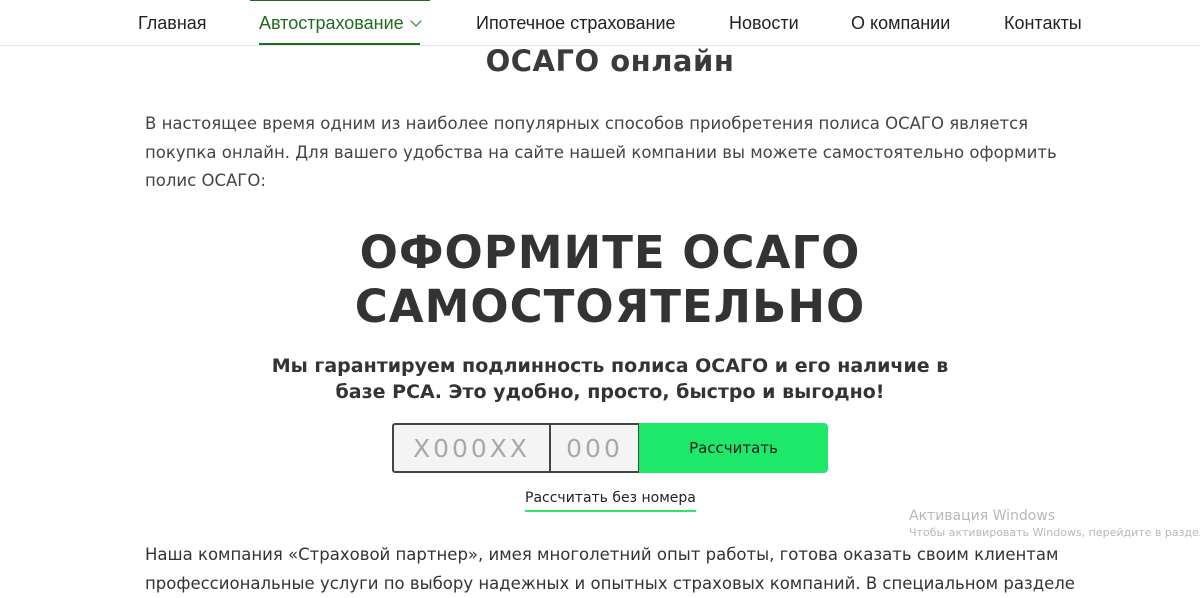 This screenshot has width=1200, height=598. I want to click on nav-item-about: О компании, so click(900, 22).